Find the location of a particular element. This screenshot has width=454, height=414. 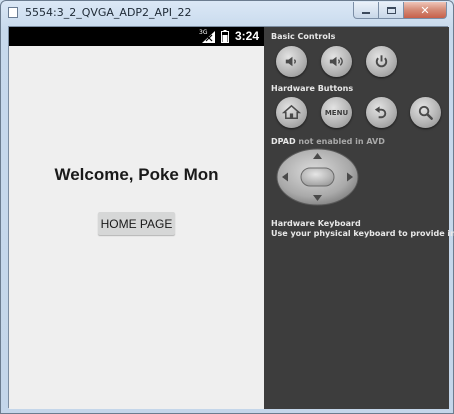

volume-down-button is located at coordinates (291, 61).